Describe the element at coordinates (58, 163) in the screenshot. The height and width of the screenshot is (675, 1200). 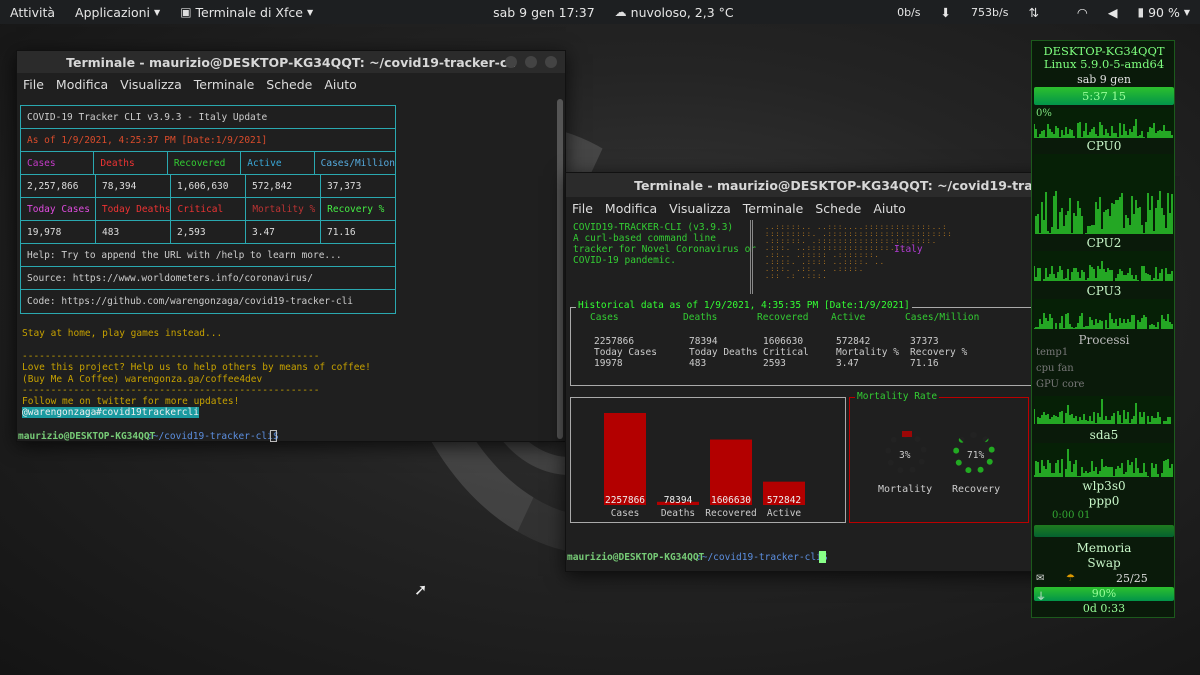
I see `label-cases: Cases` at that location.